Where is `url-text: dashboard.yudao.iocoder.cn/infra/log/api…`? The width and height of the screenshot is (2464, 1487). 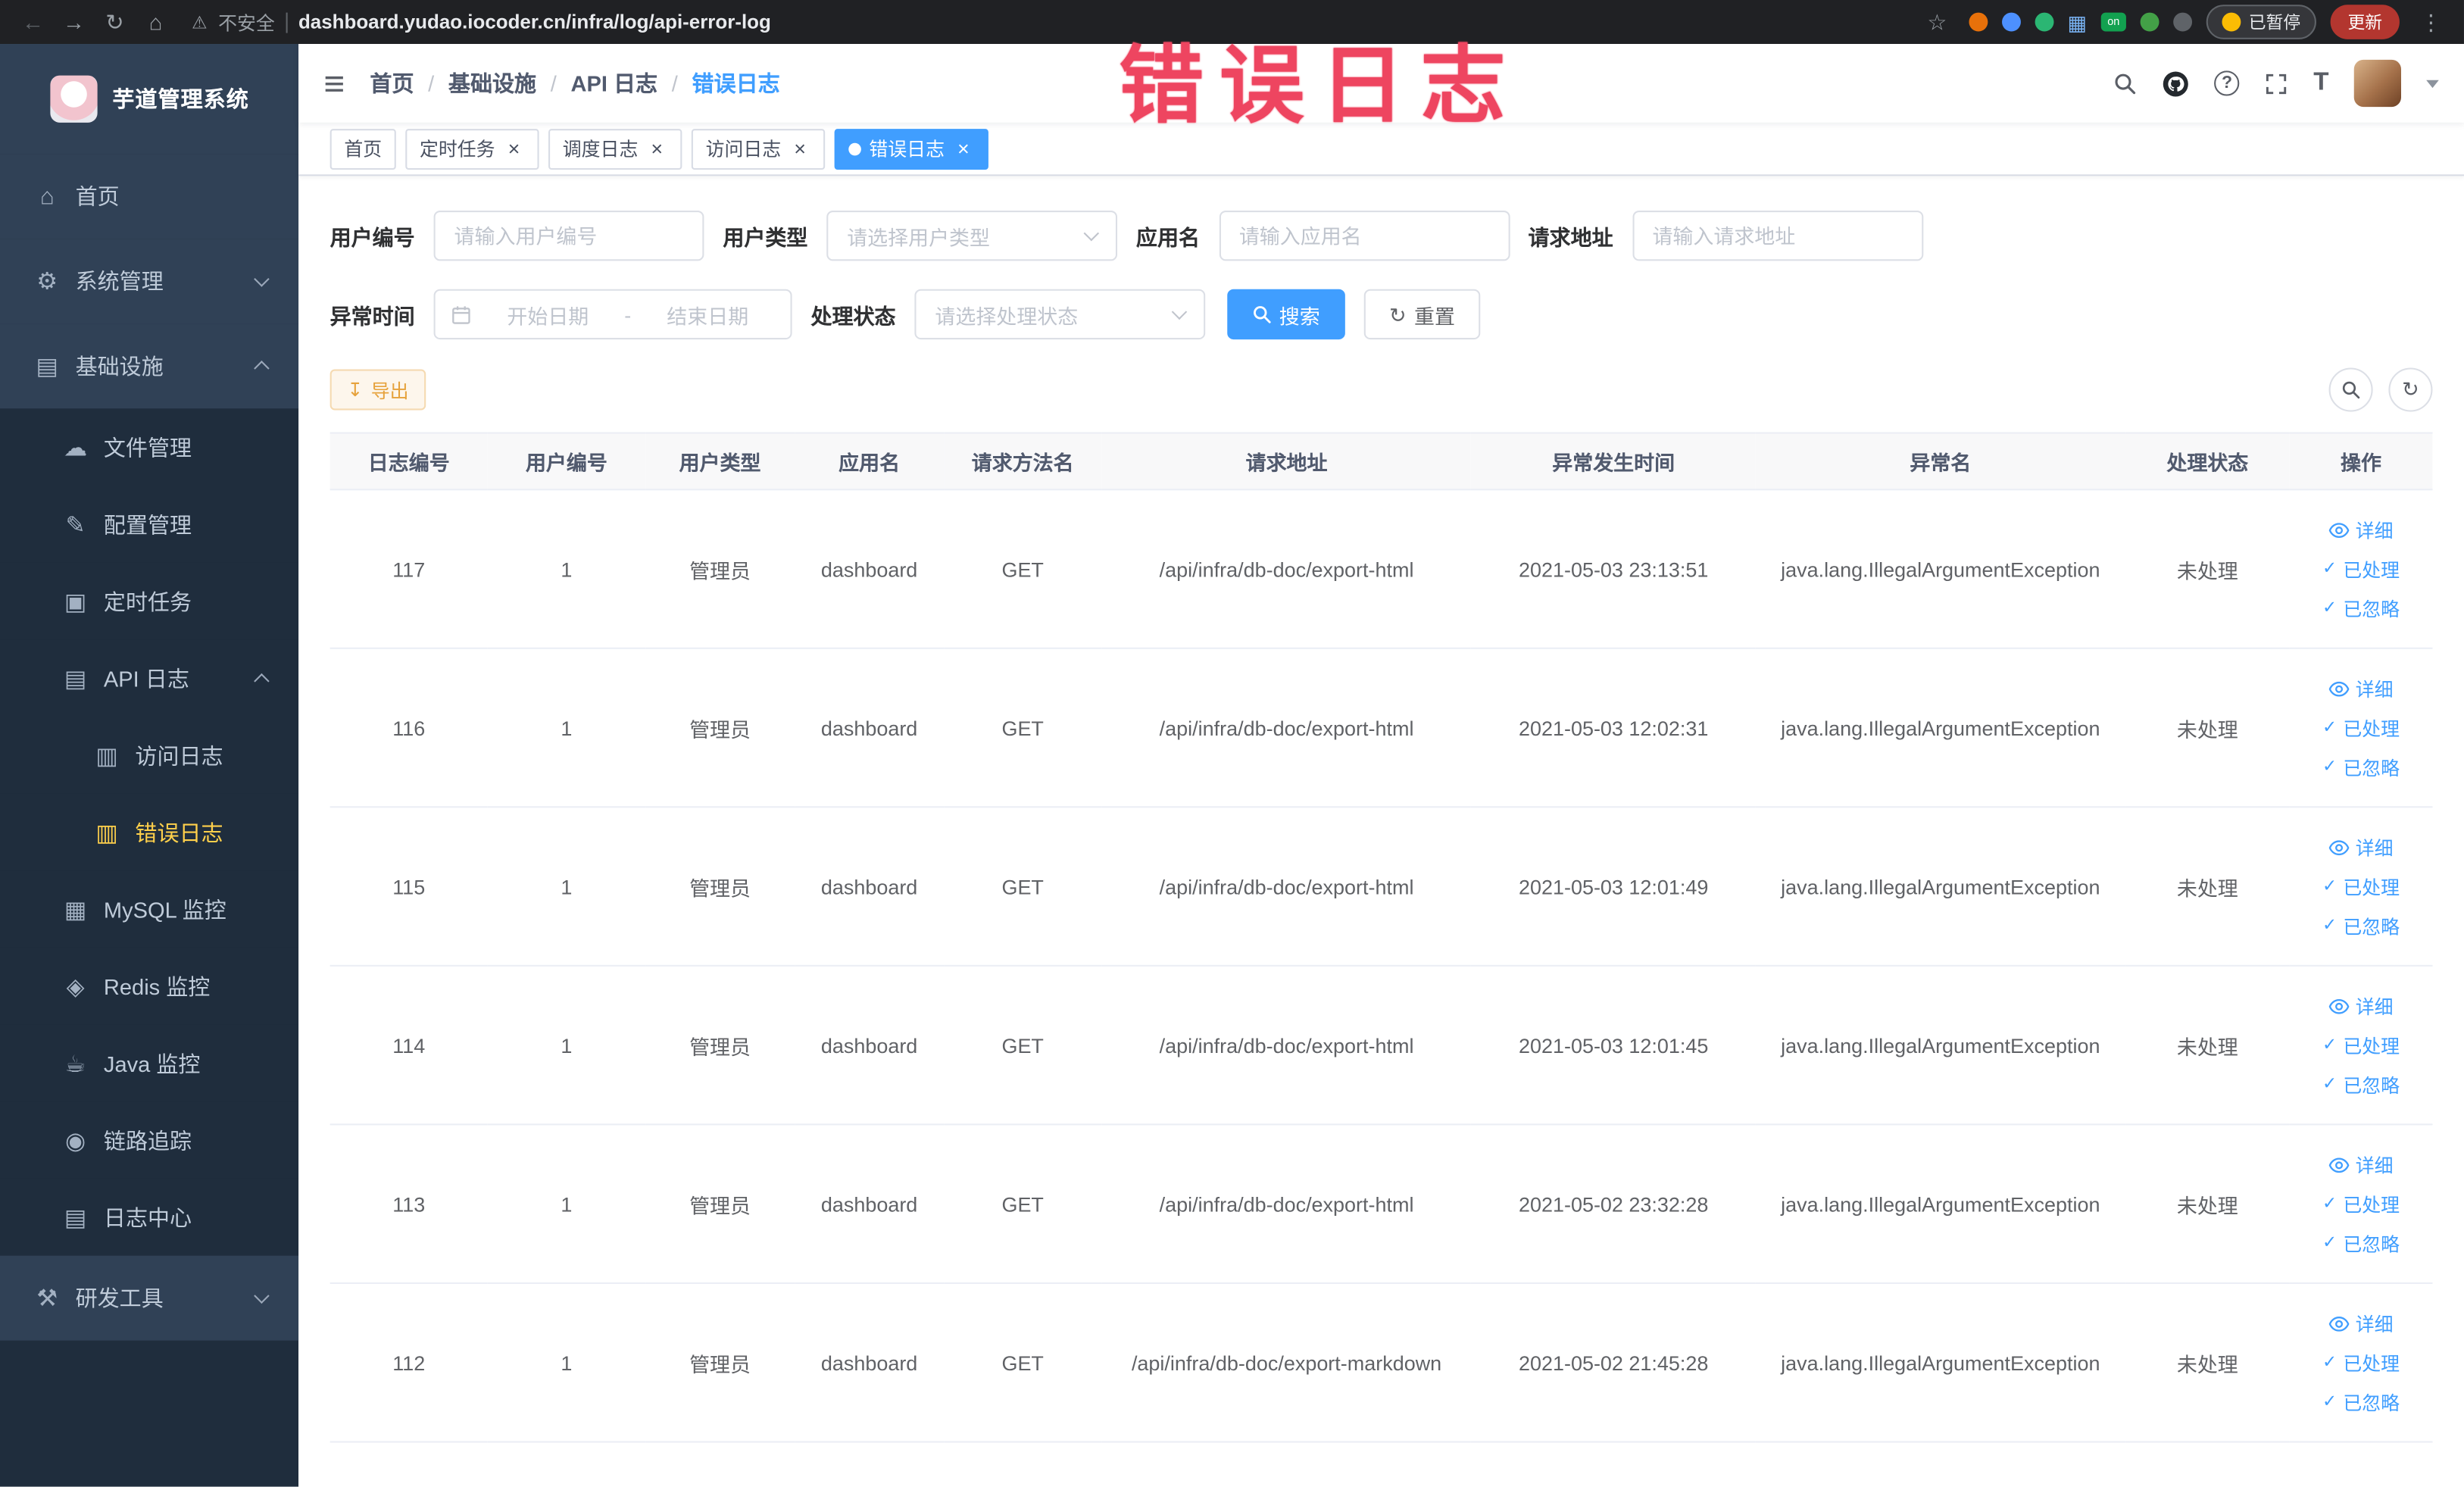 url-text: dashboard.yudao.iocoder.cn/infra/log/api… is located at coordinates (534, 22).